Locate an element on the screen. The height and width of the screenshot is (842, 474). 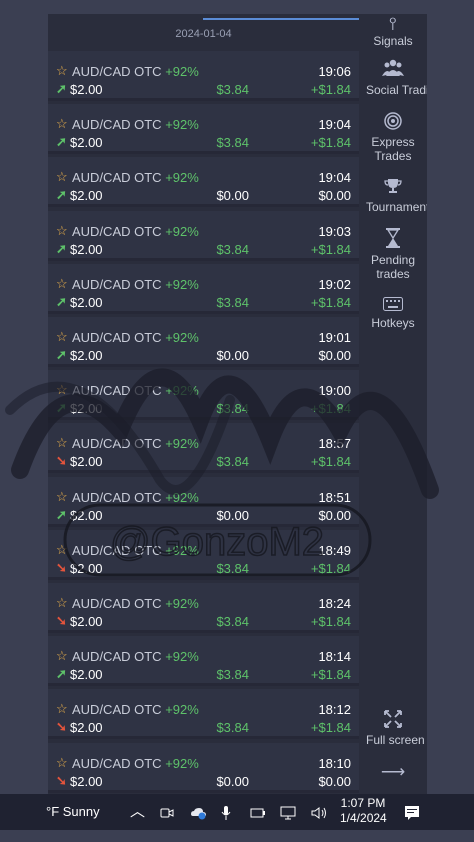
hourglass-icon is located at coordinates (393, 240).